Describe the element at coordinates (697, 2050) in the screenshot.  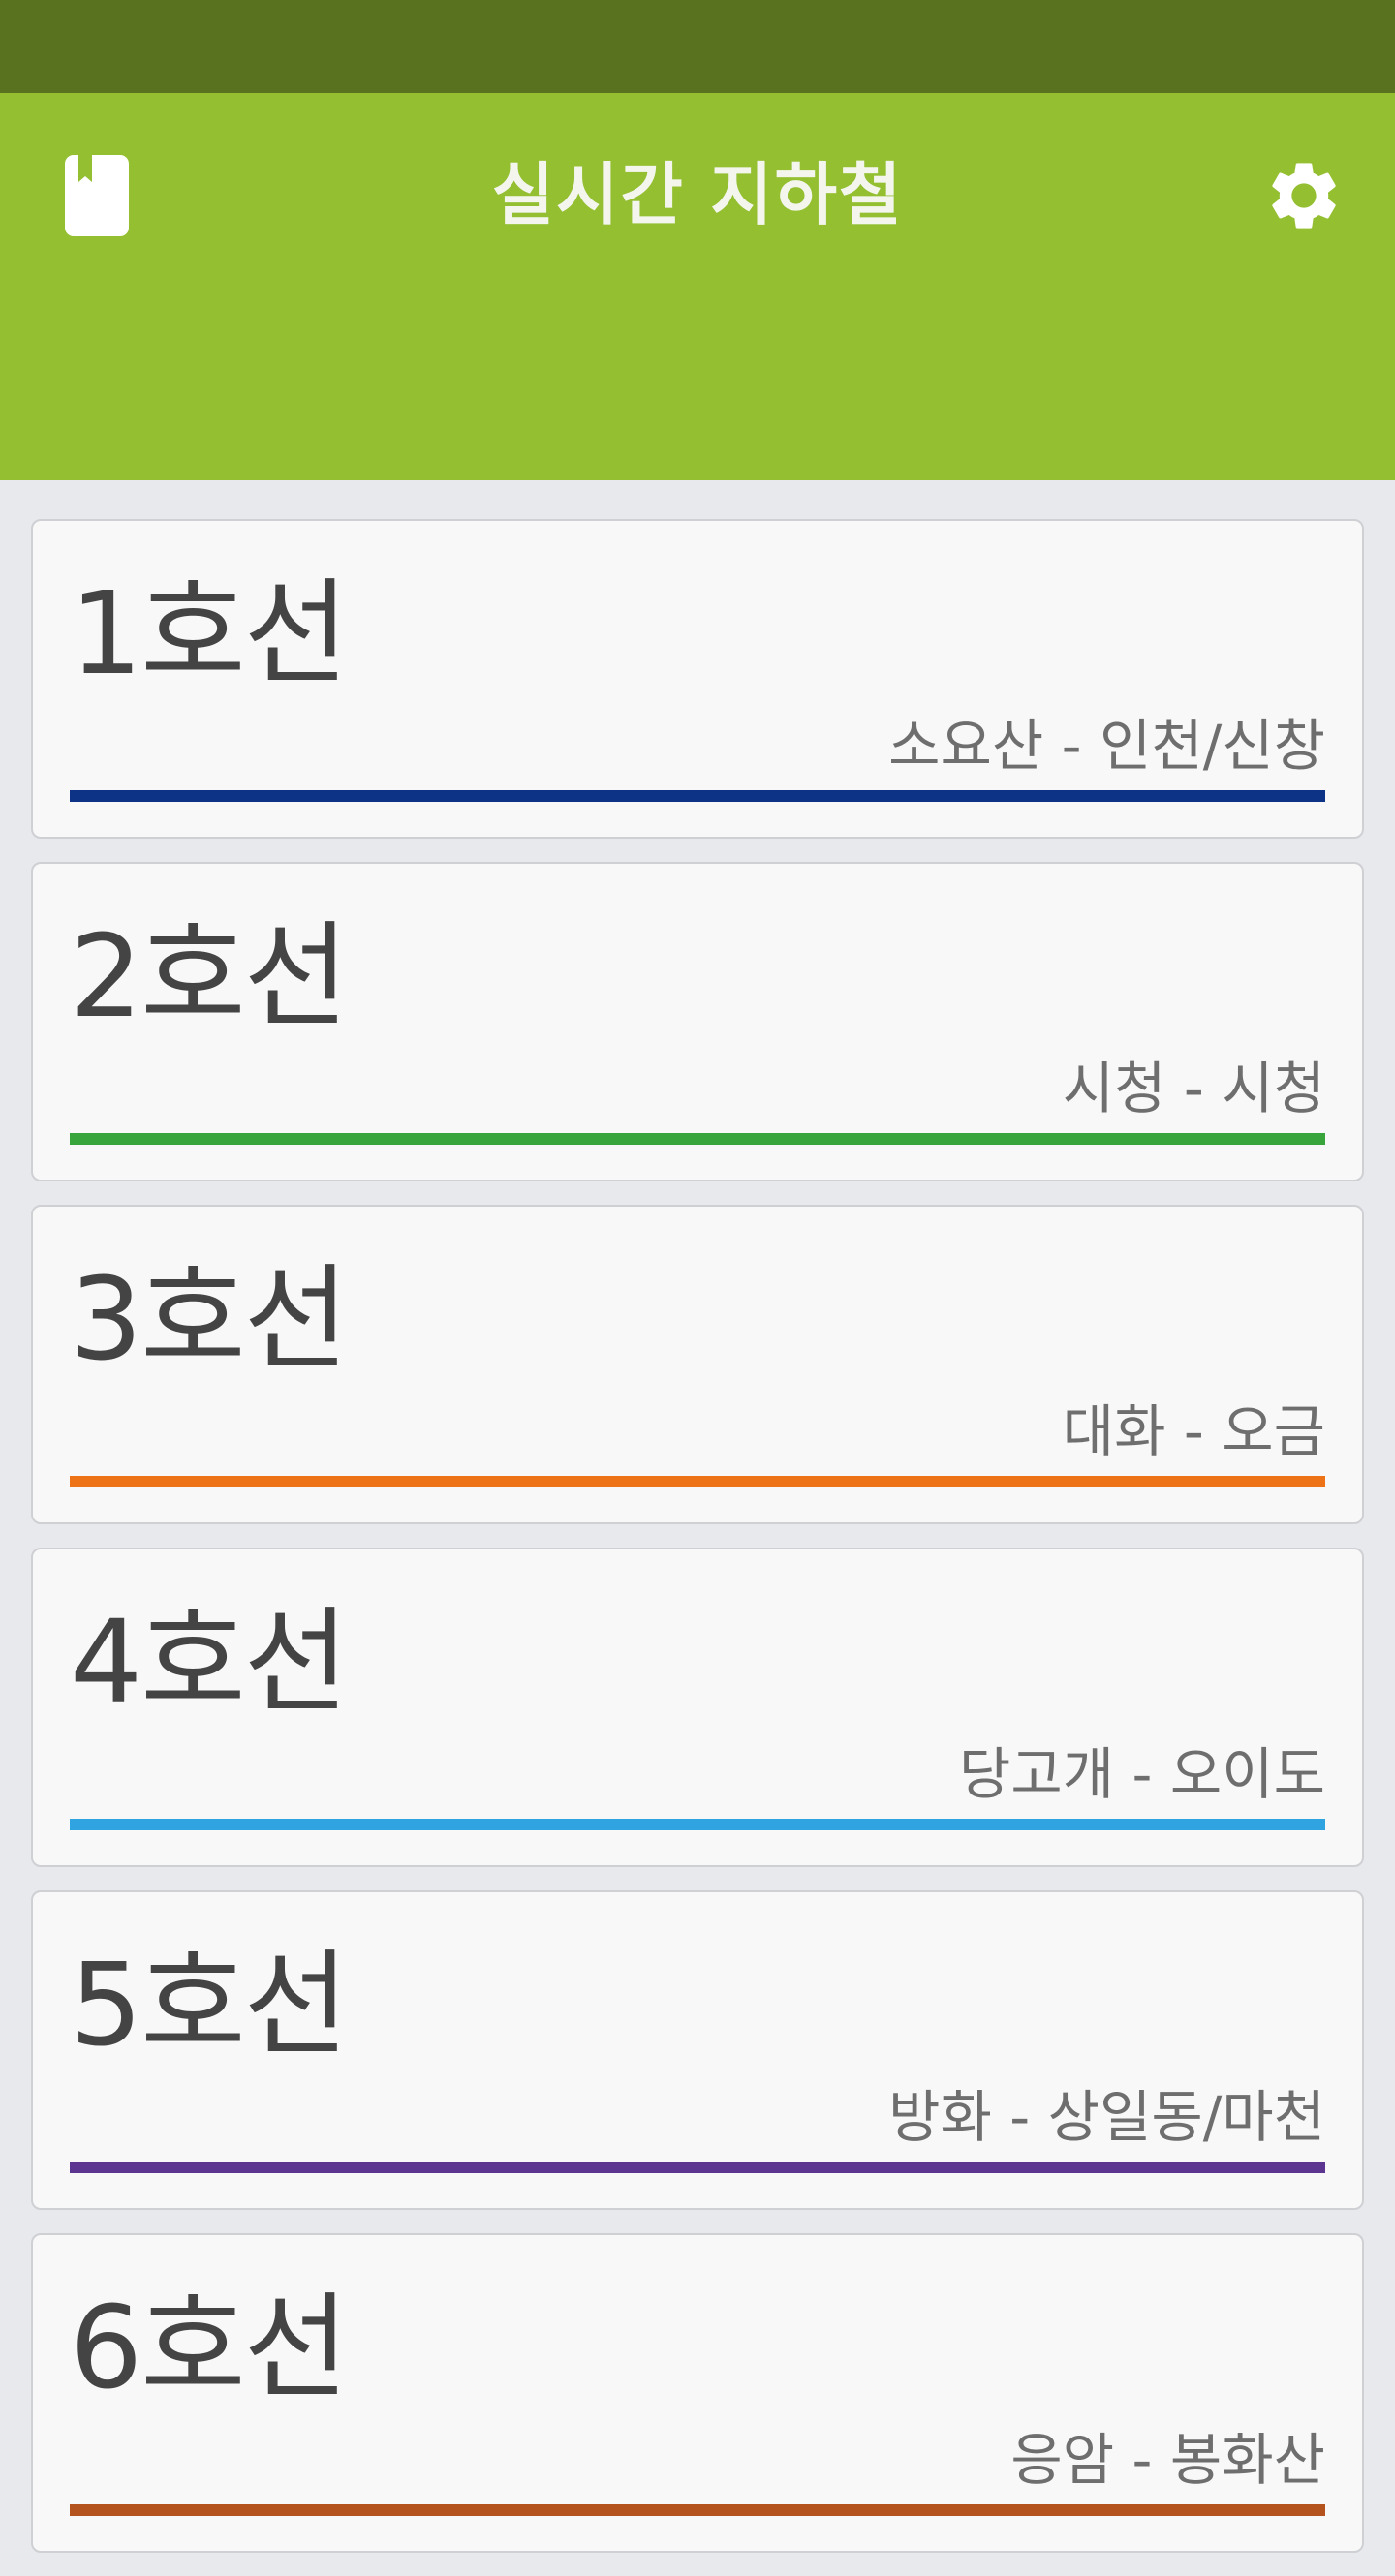
I see `line-card-5: 5호선 방화 - 상일동/마천` at that location.